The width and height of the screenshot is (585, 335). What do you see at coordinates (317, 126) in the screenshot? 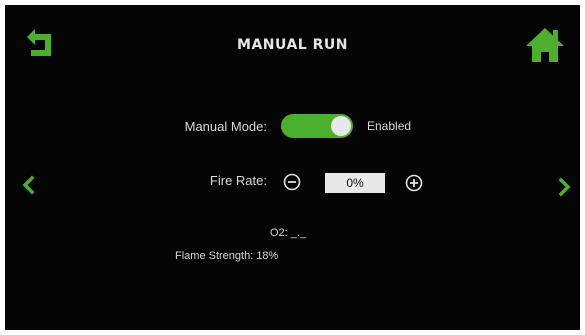
I see `manual-mode-toggle` at bounding box center [317, 126].